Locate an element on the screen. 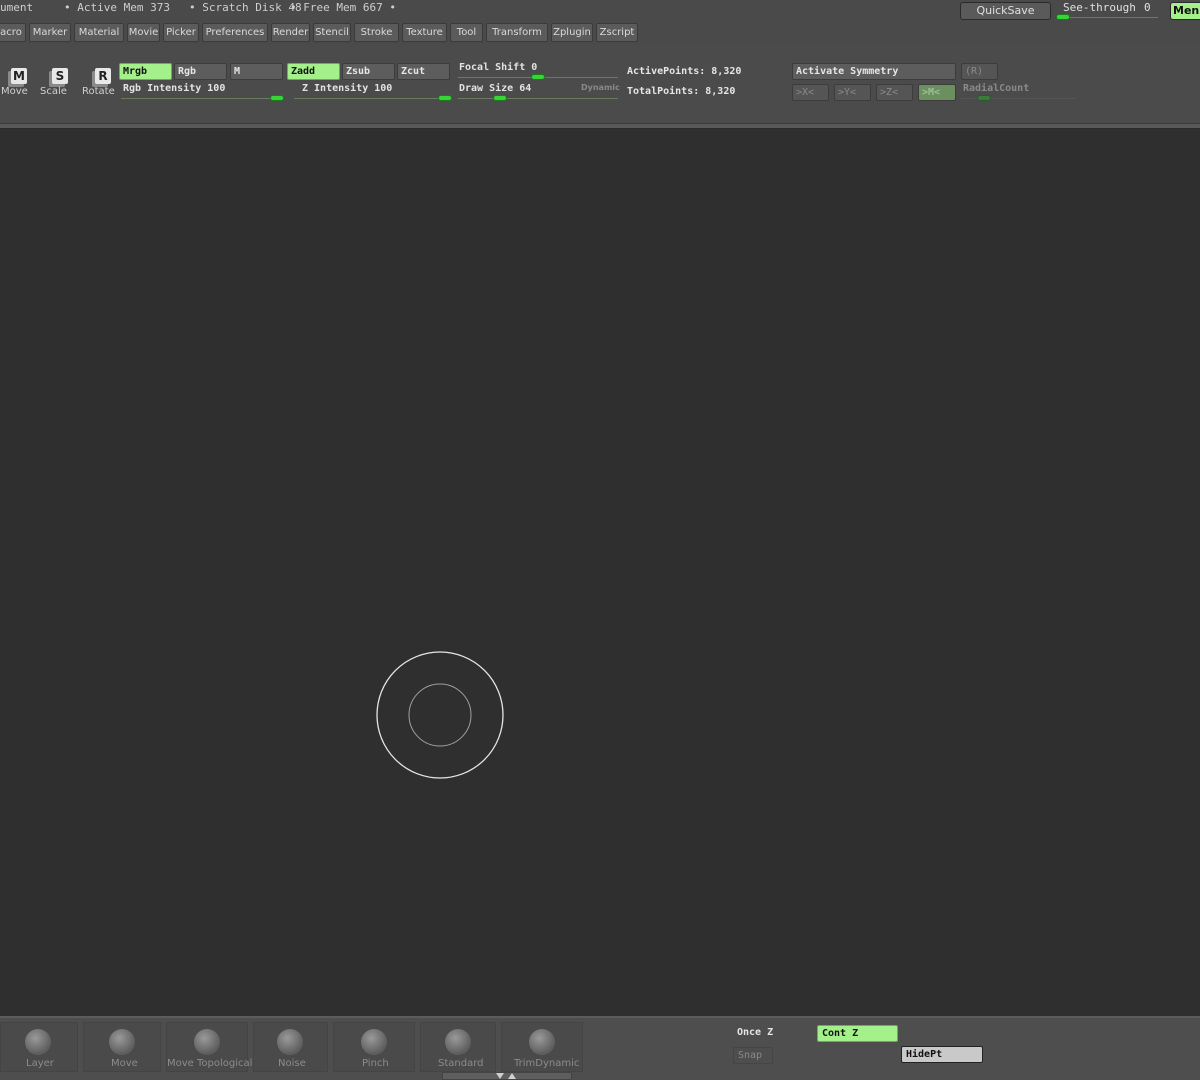 This screenshot has height=1080, width=1200. menu-item-zscript: Zscript is located at coordinates (617, 32).